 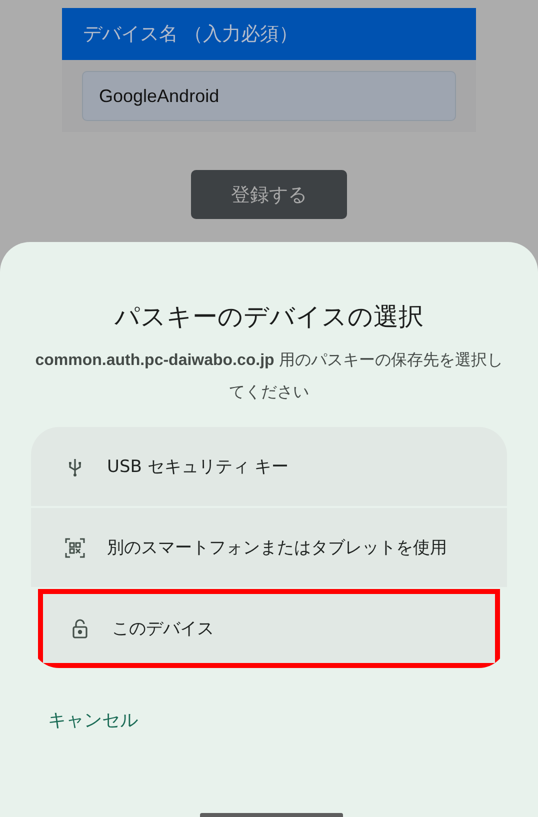 What do you see at coordinates (163, 629) in the screenshot?
I see `option-label: このデバイス` at bounding box center [163, 629].